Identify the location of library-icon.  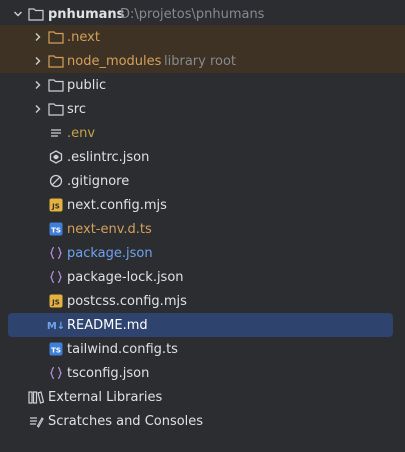
(36, 397).